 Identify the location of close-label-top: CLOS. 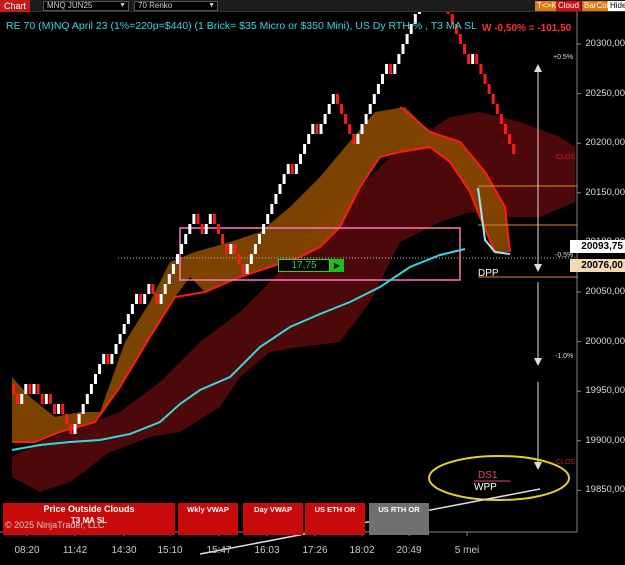
(566, 157).